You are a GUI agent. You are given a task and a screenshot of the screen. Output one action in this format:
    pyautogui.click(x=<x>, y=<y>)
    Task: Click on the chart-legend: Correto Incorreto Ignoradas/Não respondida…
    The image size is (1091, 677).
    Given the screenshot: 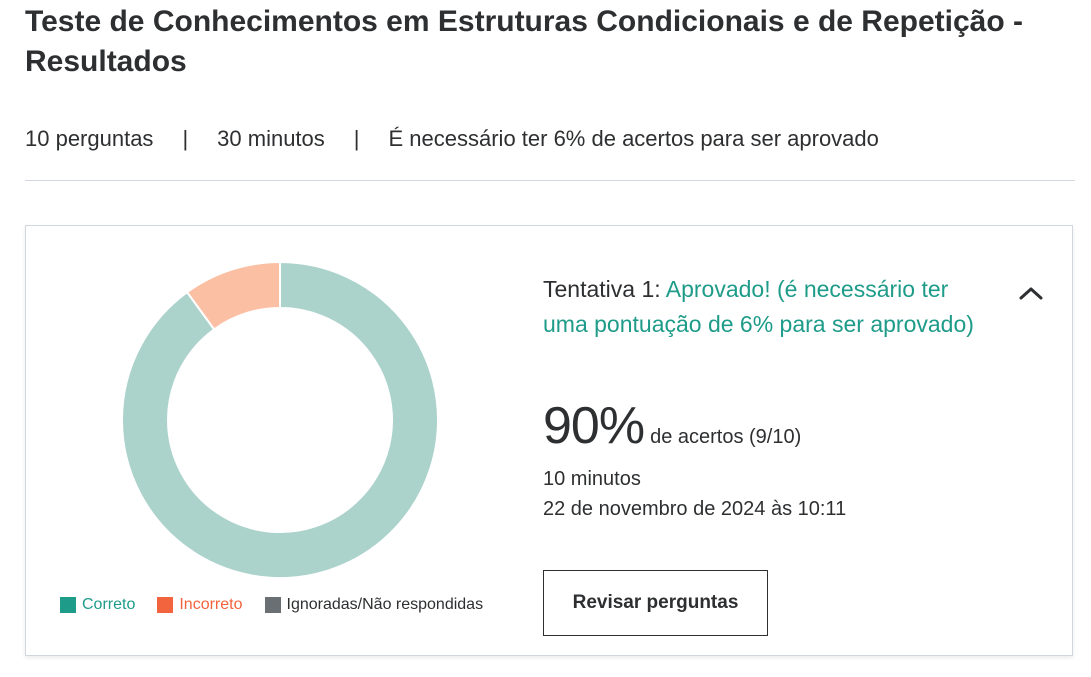 What is the action you would take?
    pyautogui.click(x=282, y=605)
    